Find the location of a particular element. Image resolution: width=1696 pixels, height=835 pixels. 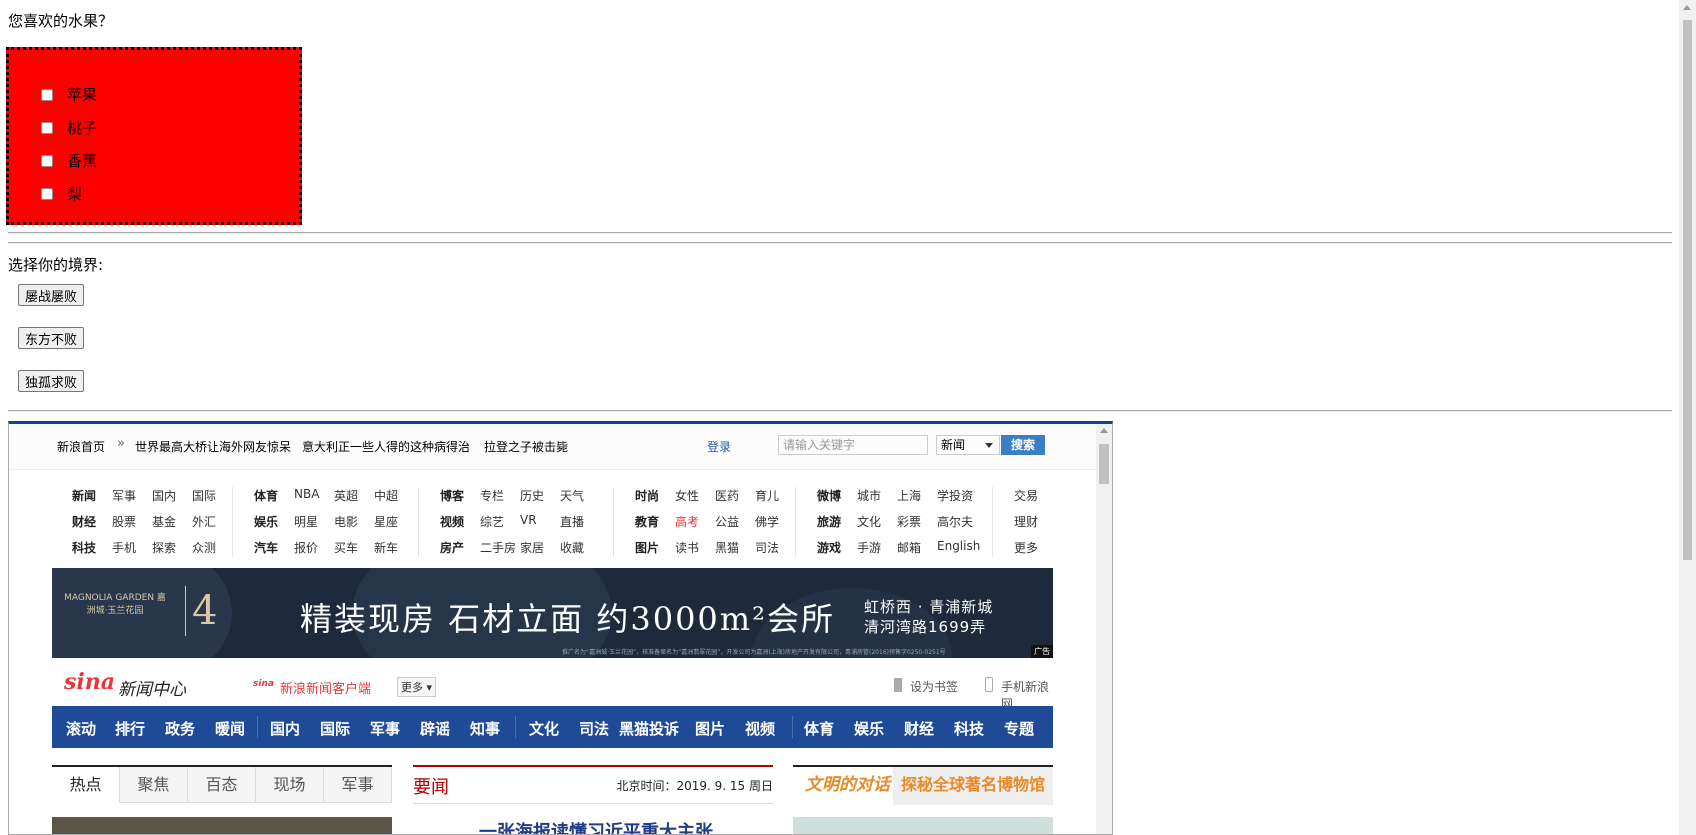

search-category-select: 新闻 is located at coordinates (968, 445).